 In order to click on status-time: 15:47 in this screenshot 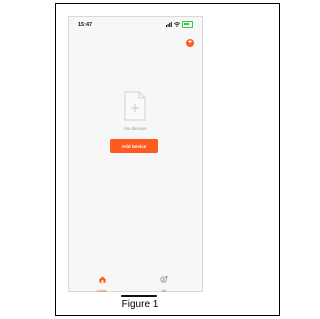, I will do `click(85, 25)`.